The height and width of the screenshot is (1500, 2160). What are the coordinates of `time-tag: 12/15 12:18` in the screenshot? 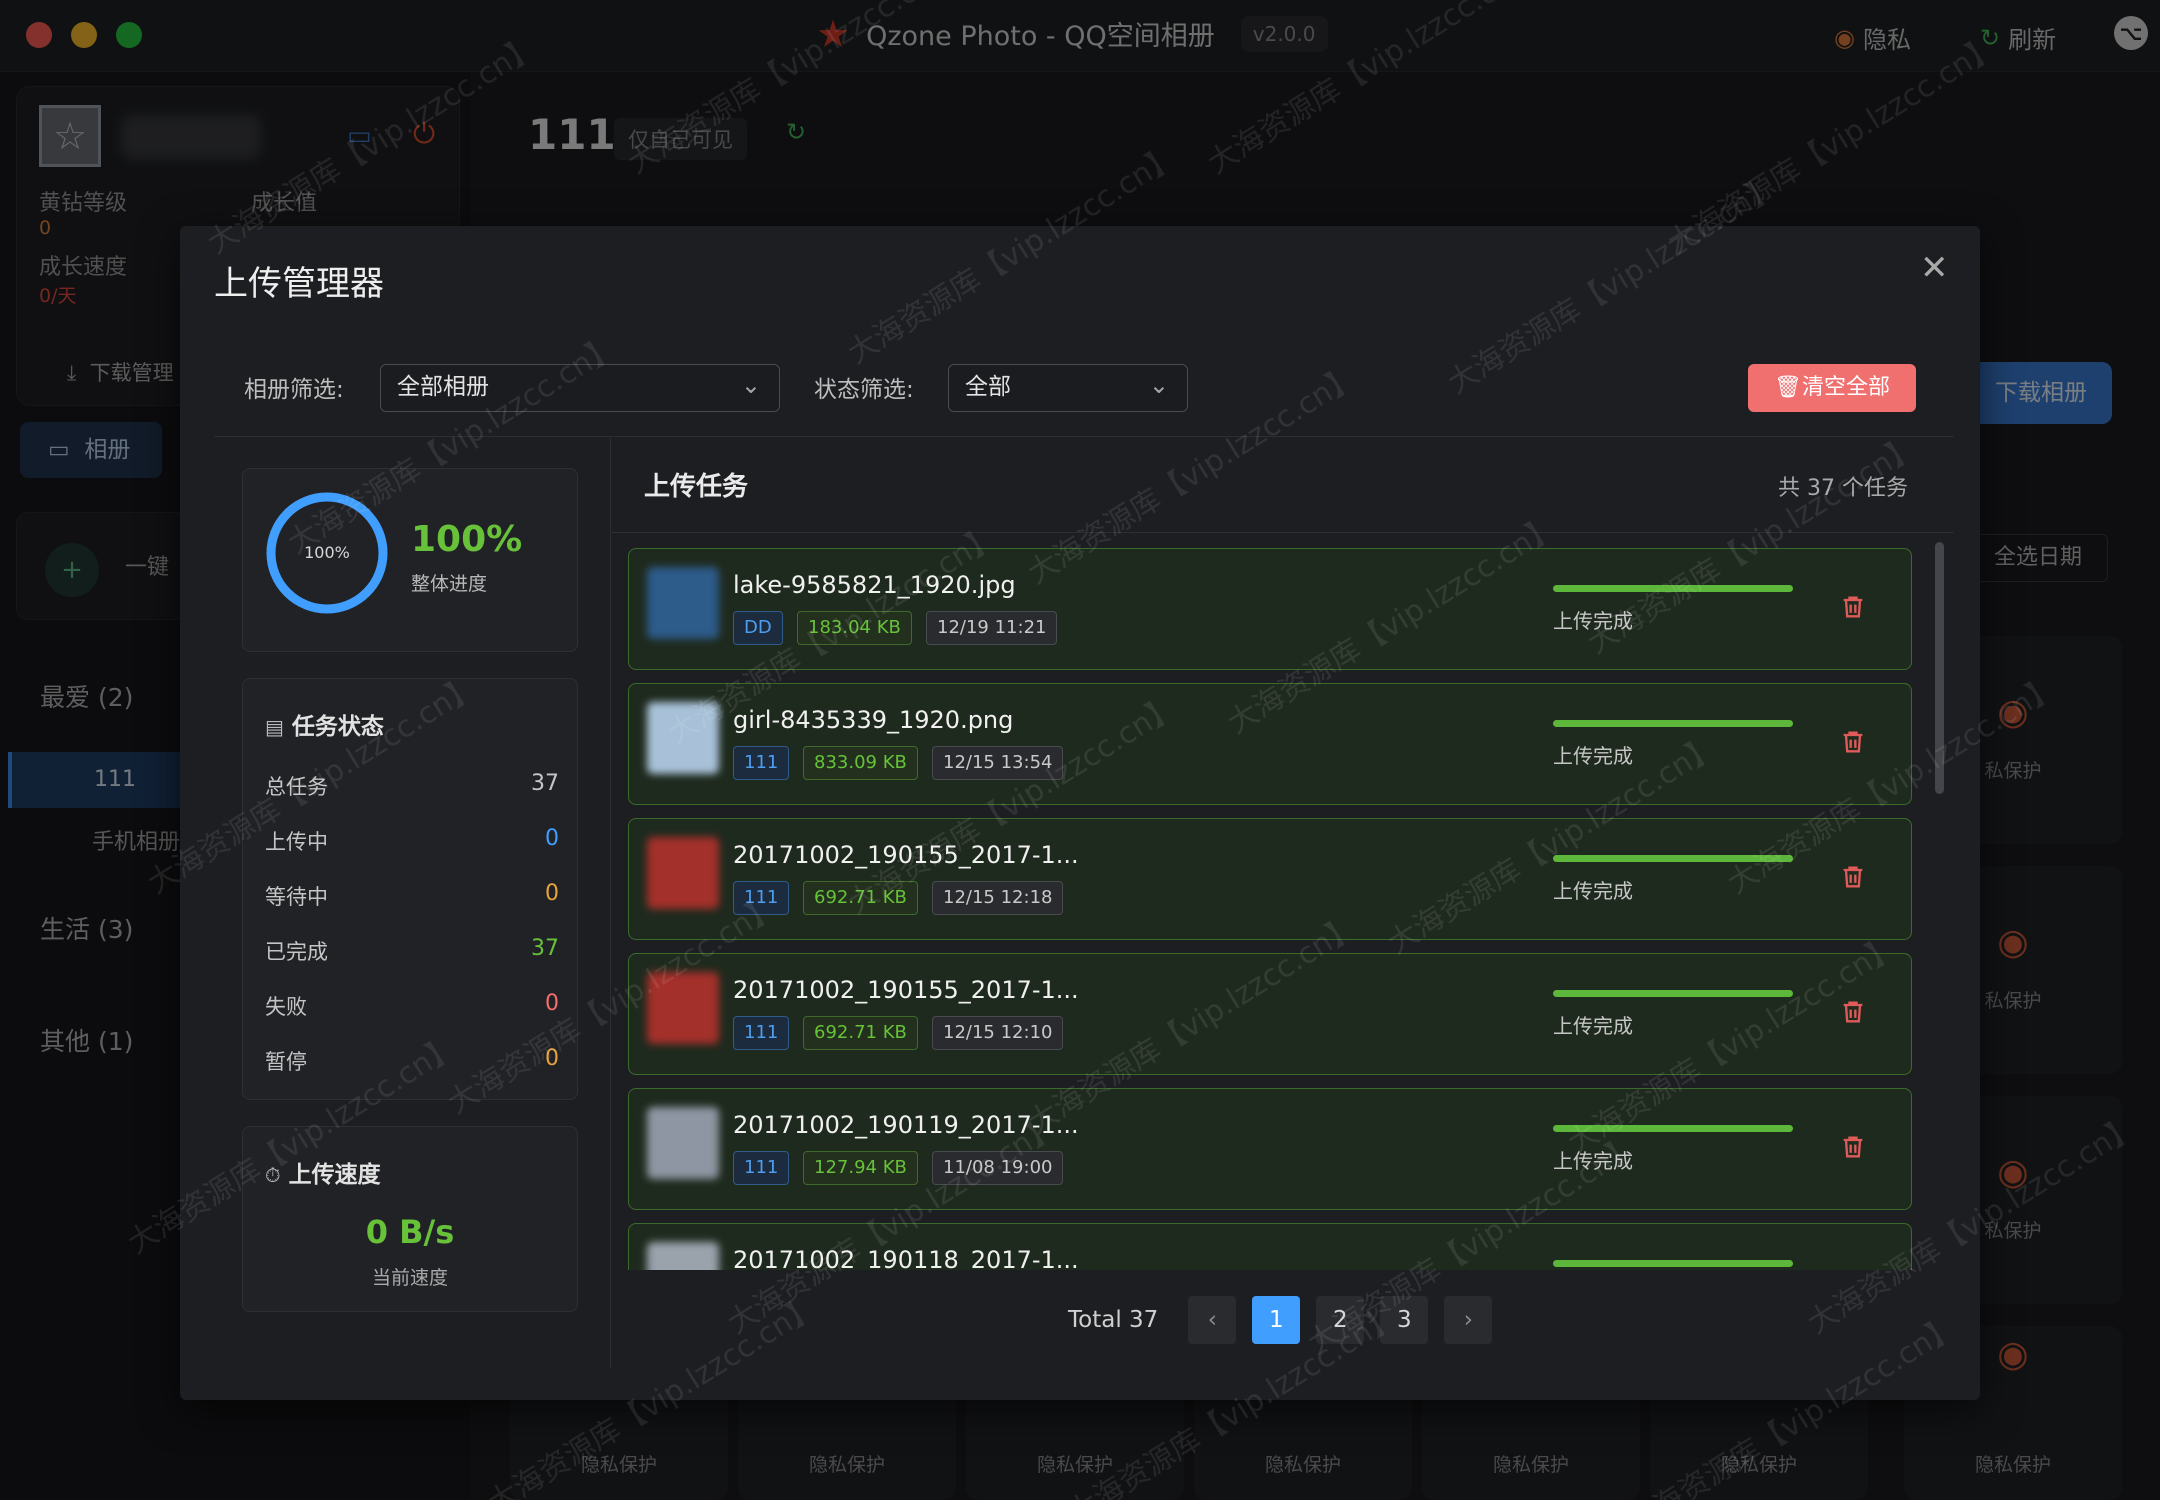 It's located at (998, 898).